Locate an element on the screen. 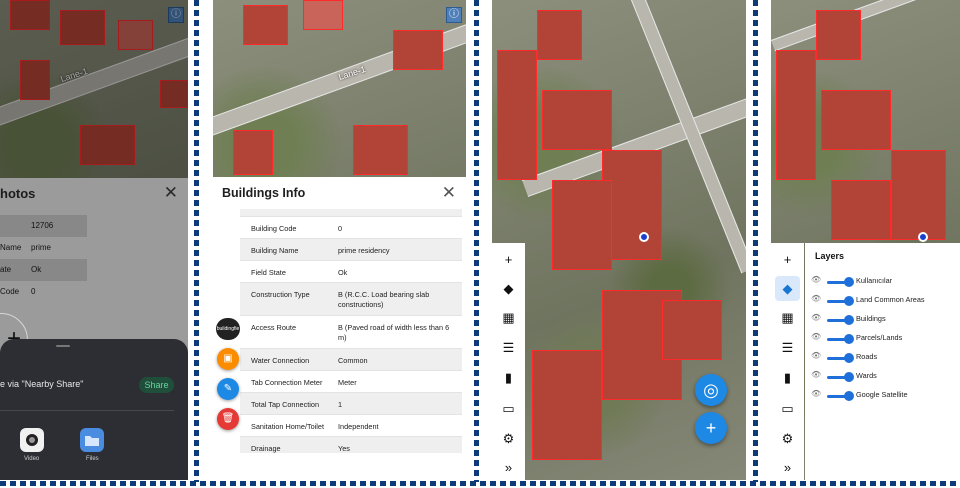 This screenshot has height=488, width=960. nearby-share-text: e via "Nearby Share" is located at coordinates (42, 384).